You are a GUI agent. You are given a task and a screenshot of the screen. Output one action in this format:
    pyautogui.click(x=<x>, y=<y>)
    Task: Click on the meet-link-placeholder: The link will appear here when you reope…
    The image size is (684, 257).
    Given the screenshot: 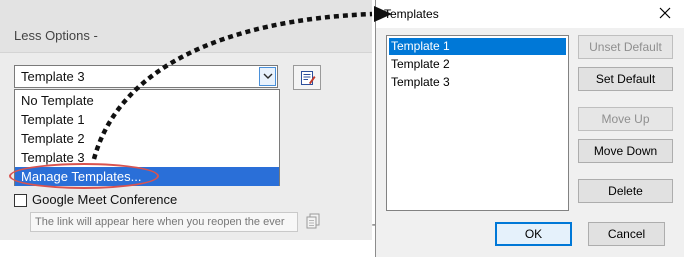 What is the action you would take?
    pyautogui.click(x=160, y=222)
    